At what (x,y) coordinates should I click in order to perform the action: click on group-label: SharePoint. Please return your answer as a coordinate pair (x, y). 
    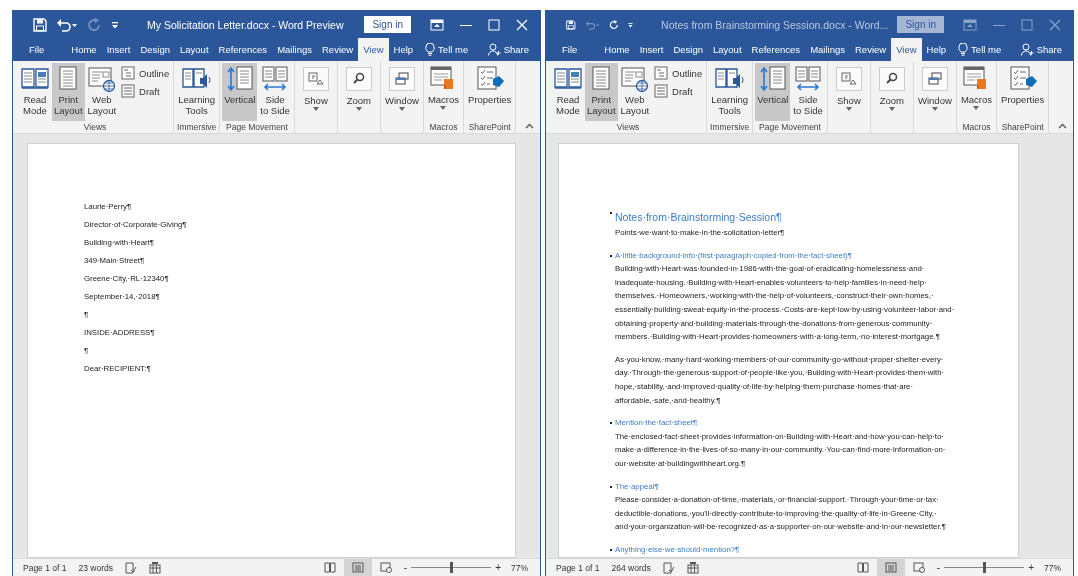
    Looking at the image, I should click on (1022, 127).